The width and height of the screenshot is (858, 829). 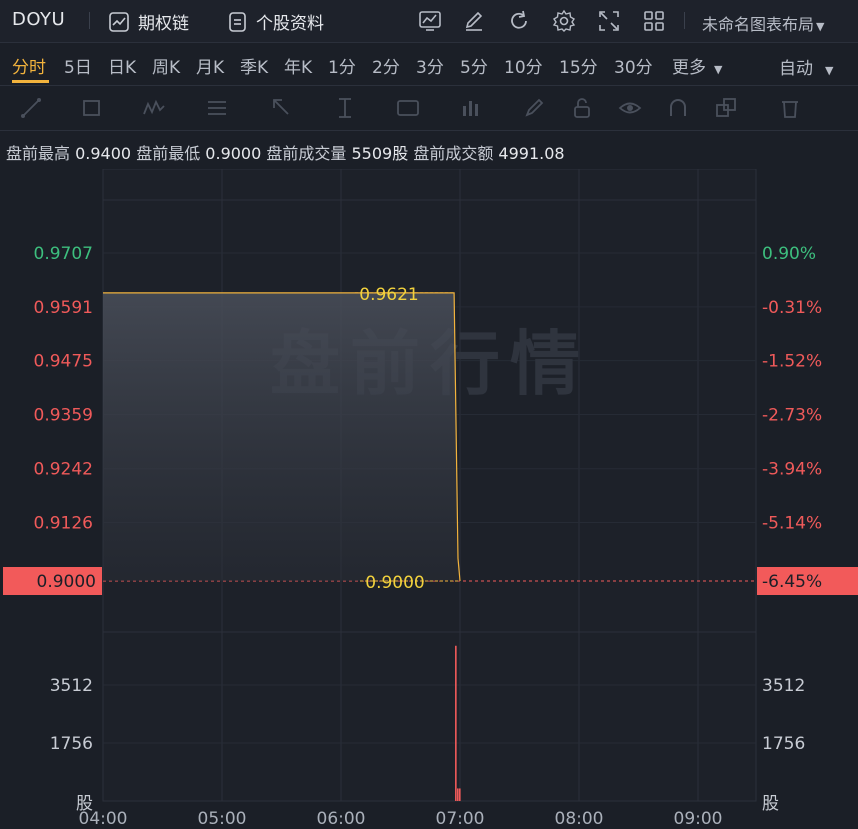 What do you see at coordinates (166, 65) in the screenshot?
I see `period-weekly: 周K` at bounding box center [166, 65].